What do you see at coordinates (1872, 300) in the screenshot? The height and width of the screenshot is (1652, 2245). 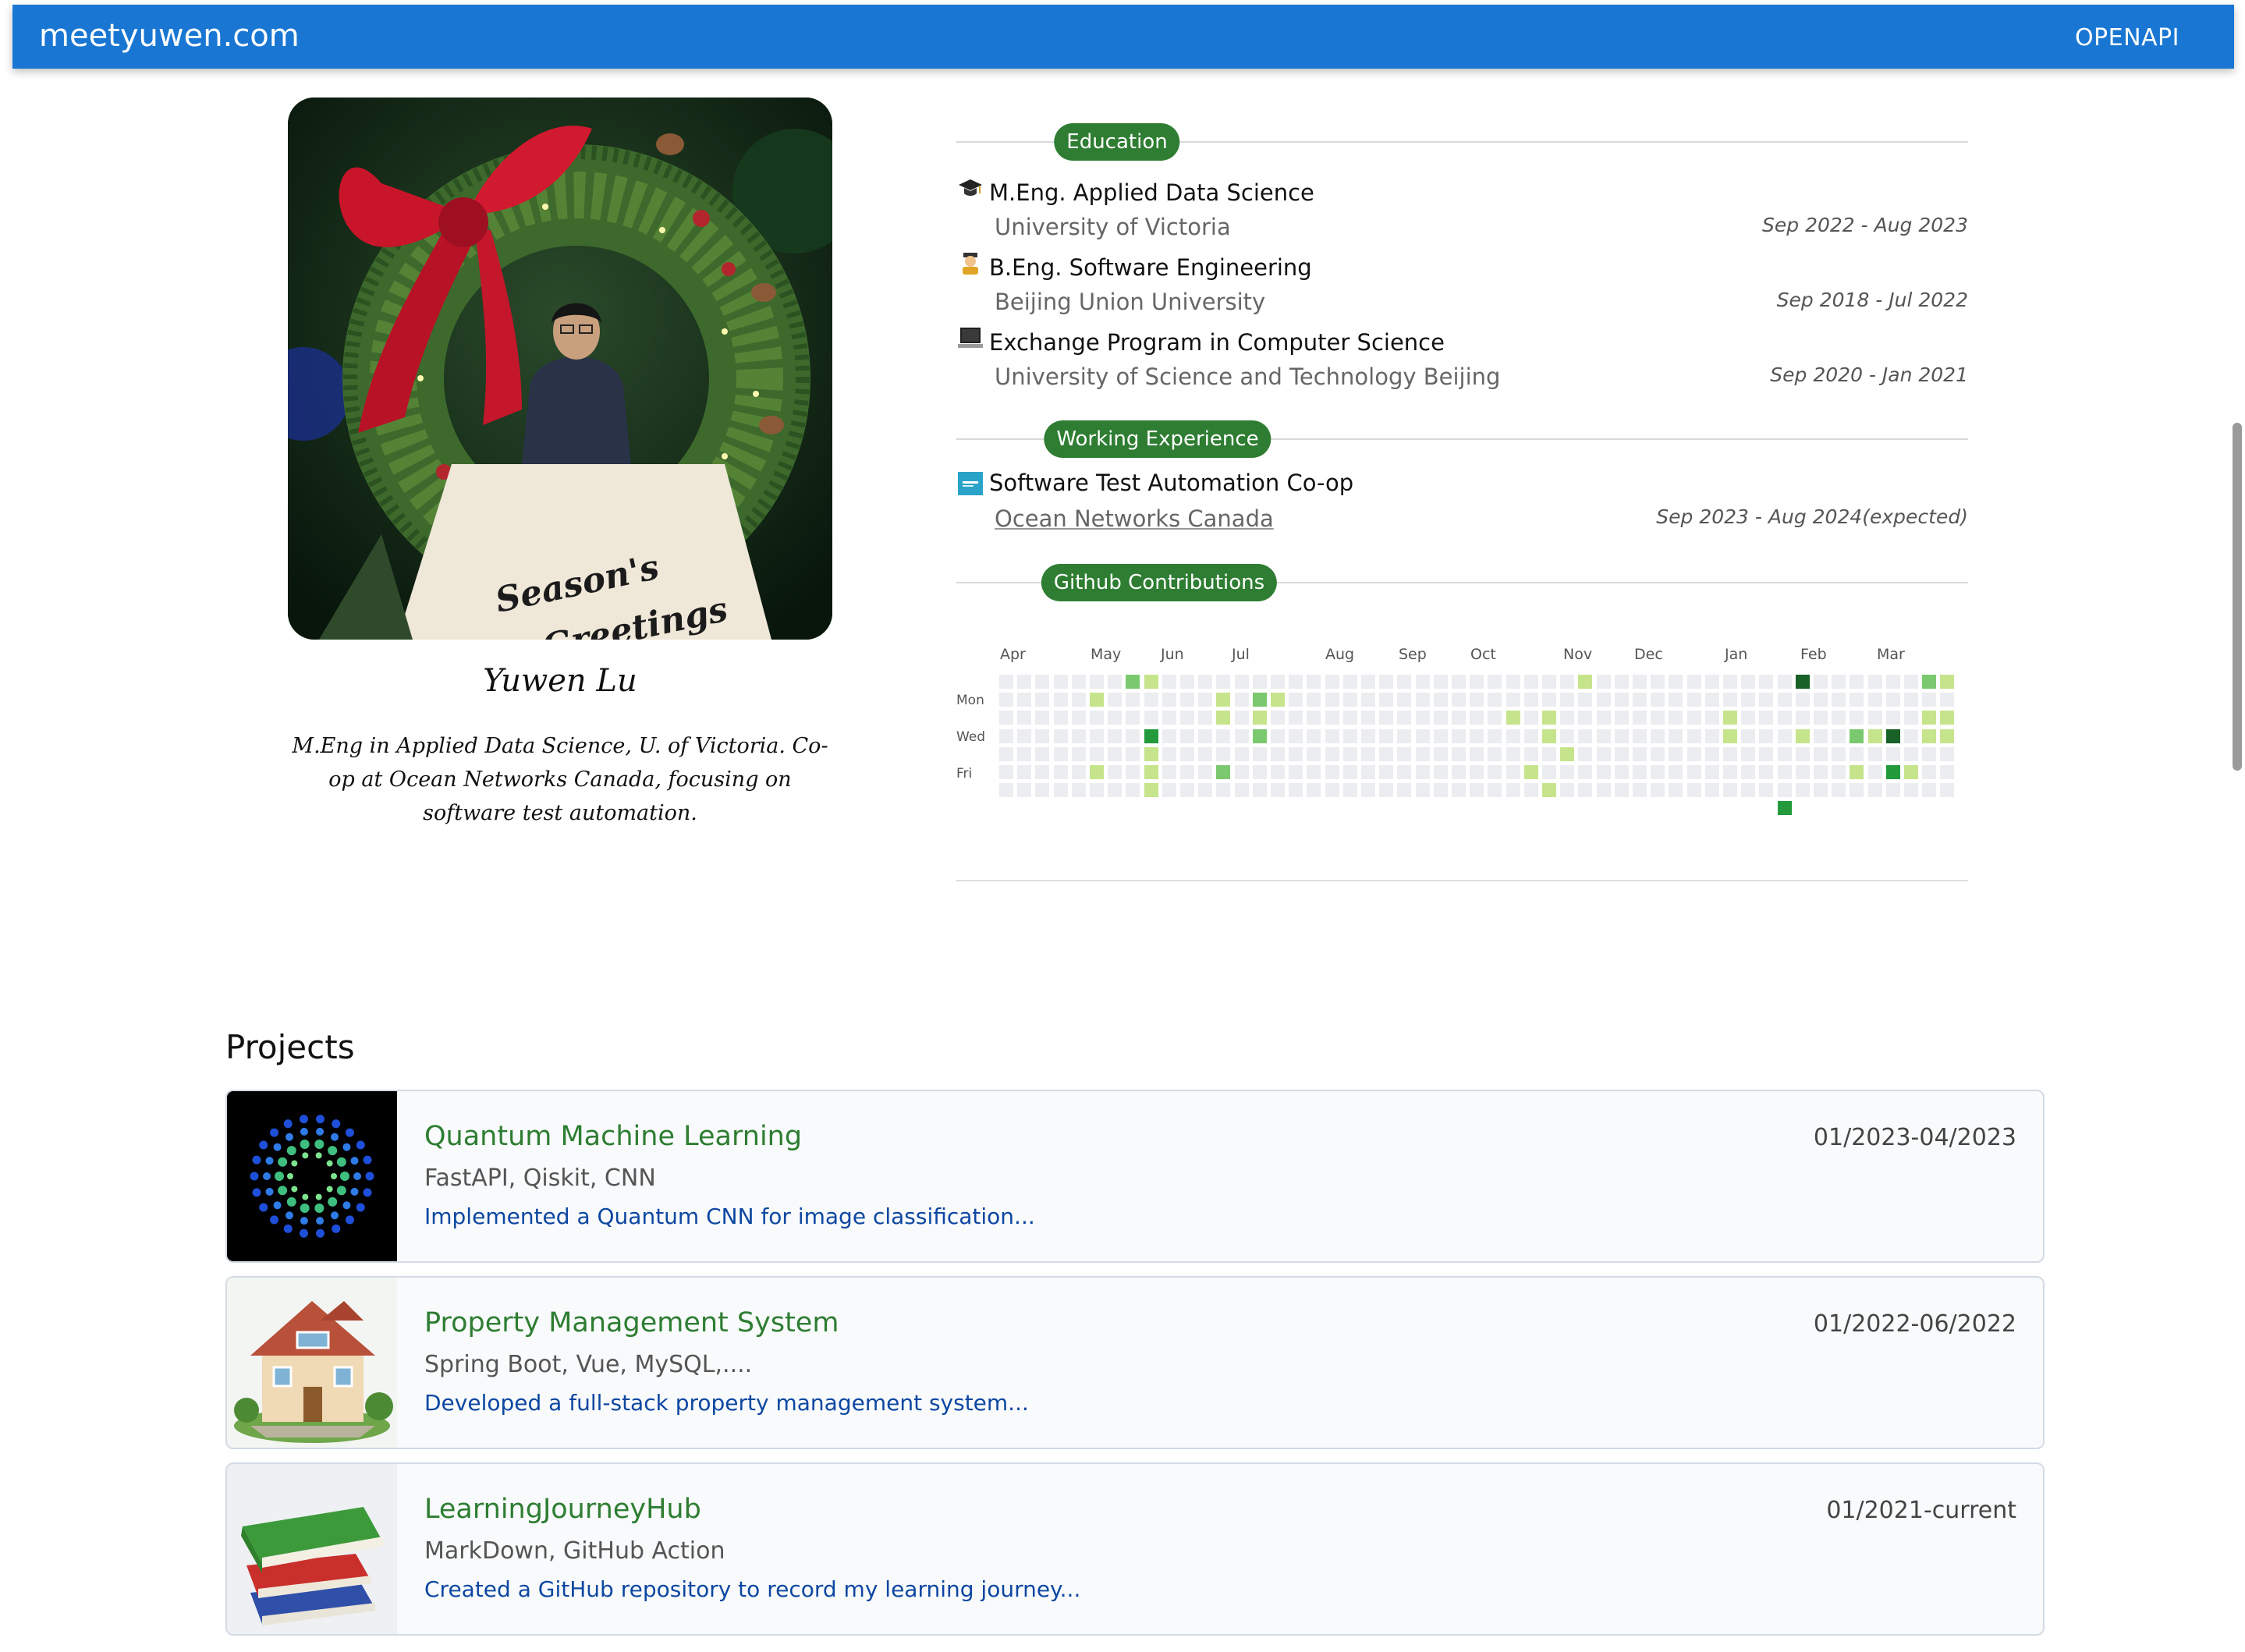 I see `education-dates: Sep 2018 - Jul 2022` at bounding box center [1872, 300].